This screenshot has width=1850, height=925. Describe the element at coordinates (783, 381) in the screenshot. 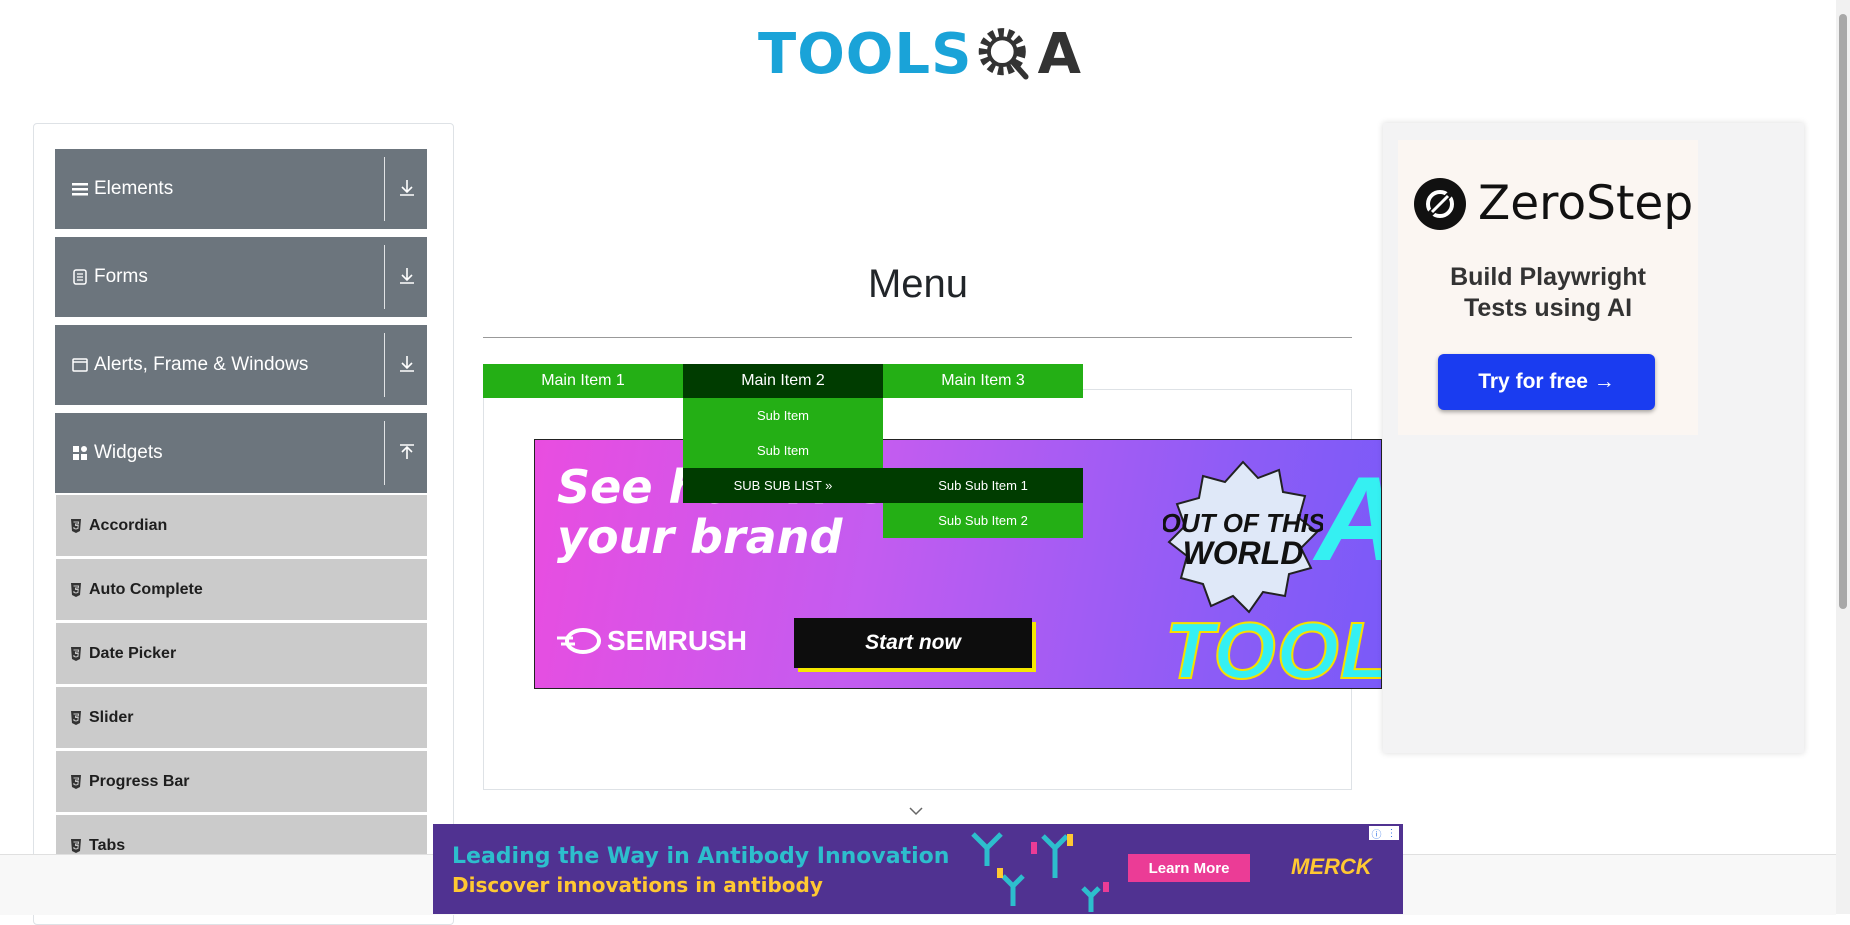

I see `menu-main-item-2: Main Item 2` at that location.